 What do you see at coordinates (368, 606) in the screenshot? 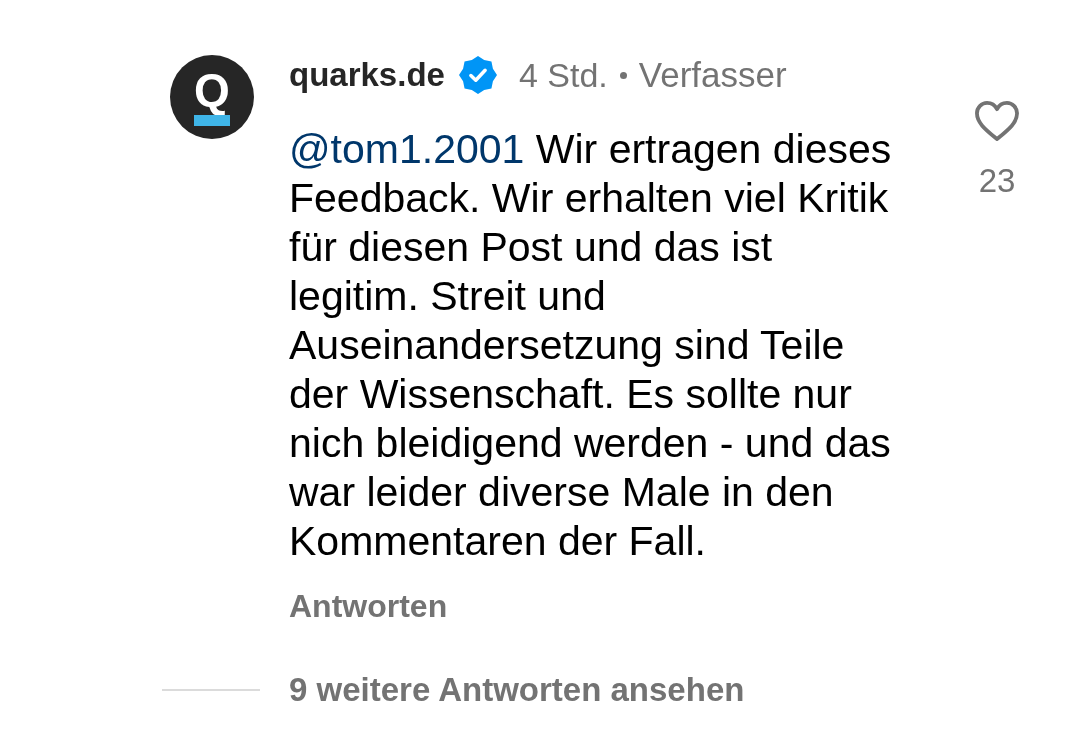
I see `reply-button: Antworten` at bounding box center [368, 606].